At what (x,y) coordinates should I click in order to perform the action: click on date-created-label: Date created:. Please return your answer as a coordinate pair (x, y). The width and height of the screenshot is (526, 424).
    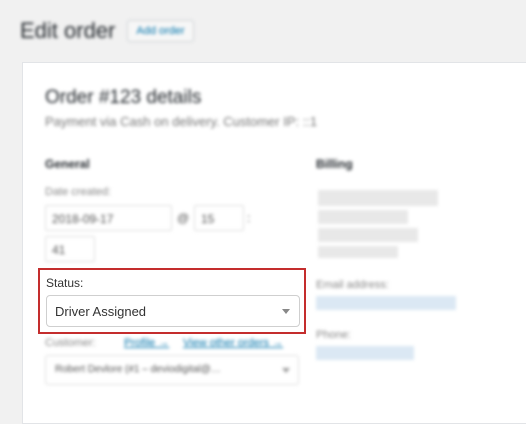
    Looking at the image, I should click on (78, 192).